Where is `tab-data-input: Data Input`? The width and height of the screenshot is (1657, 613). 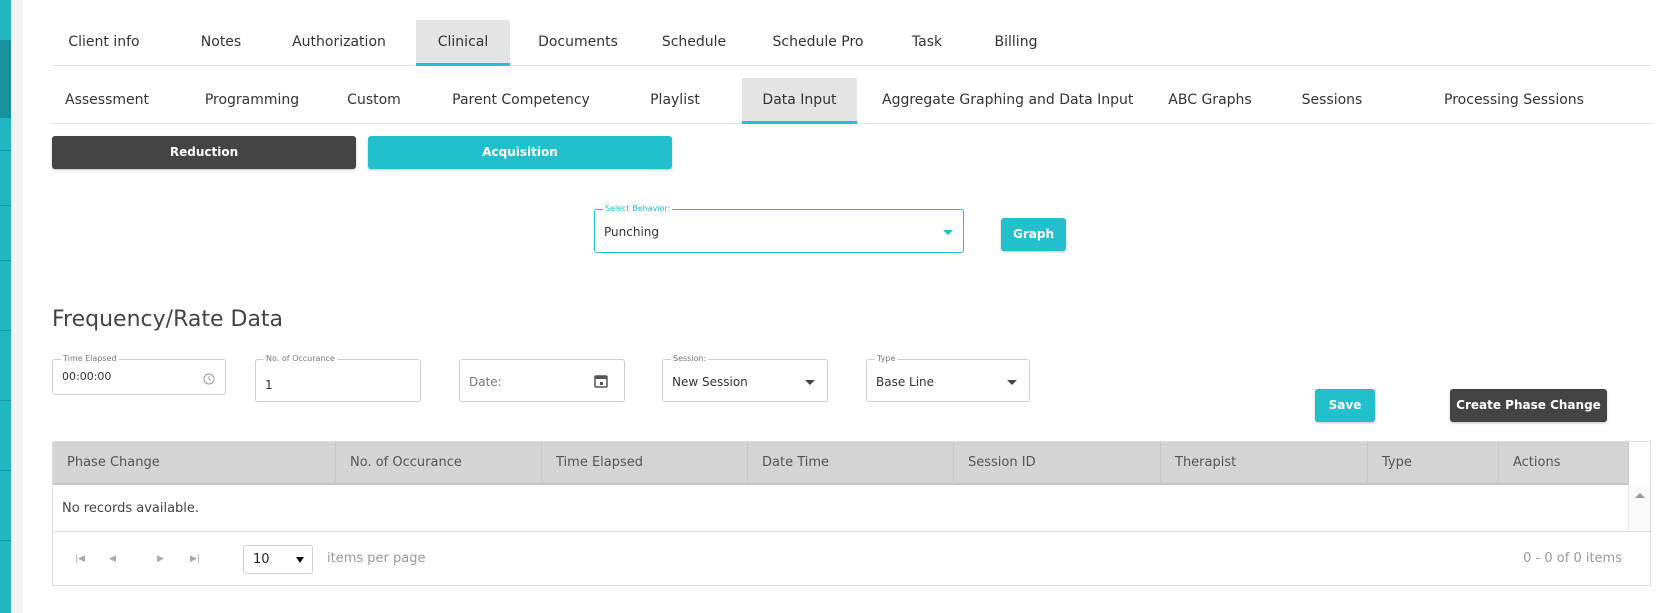
tab-data-input: Data Input is located at coordinates (799, 101).